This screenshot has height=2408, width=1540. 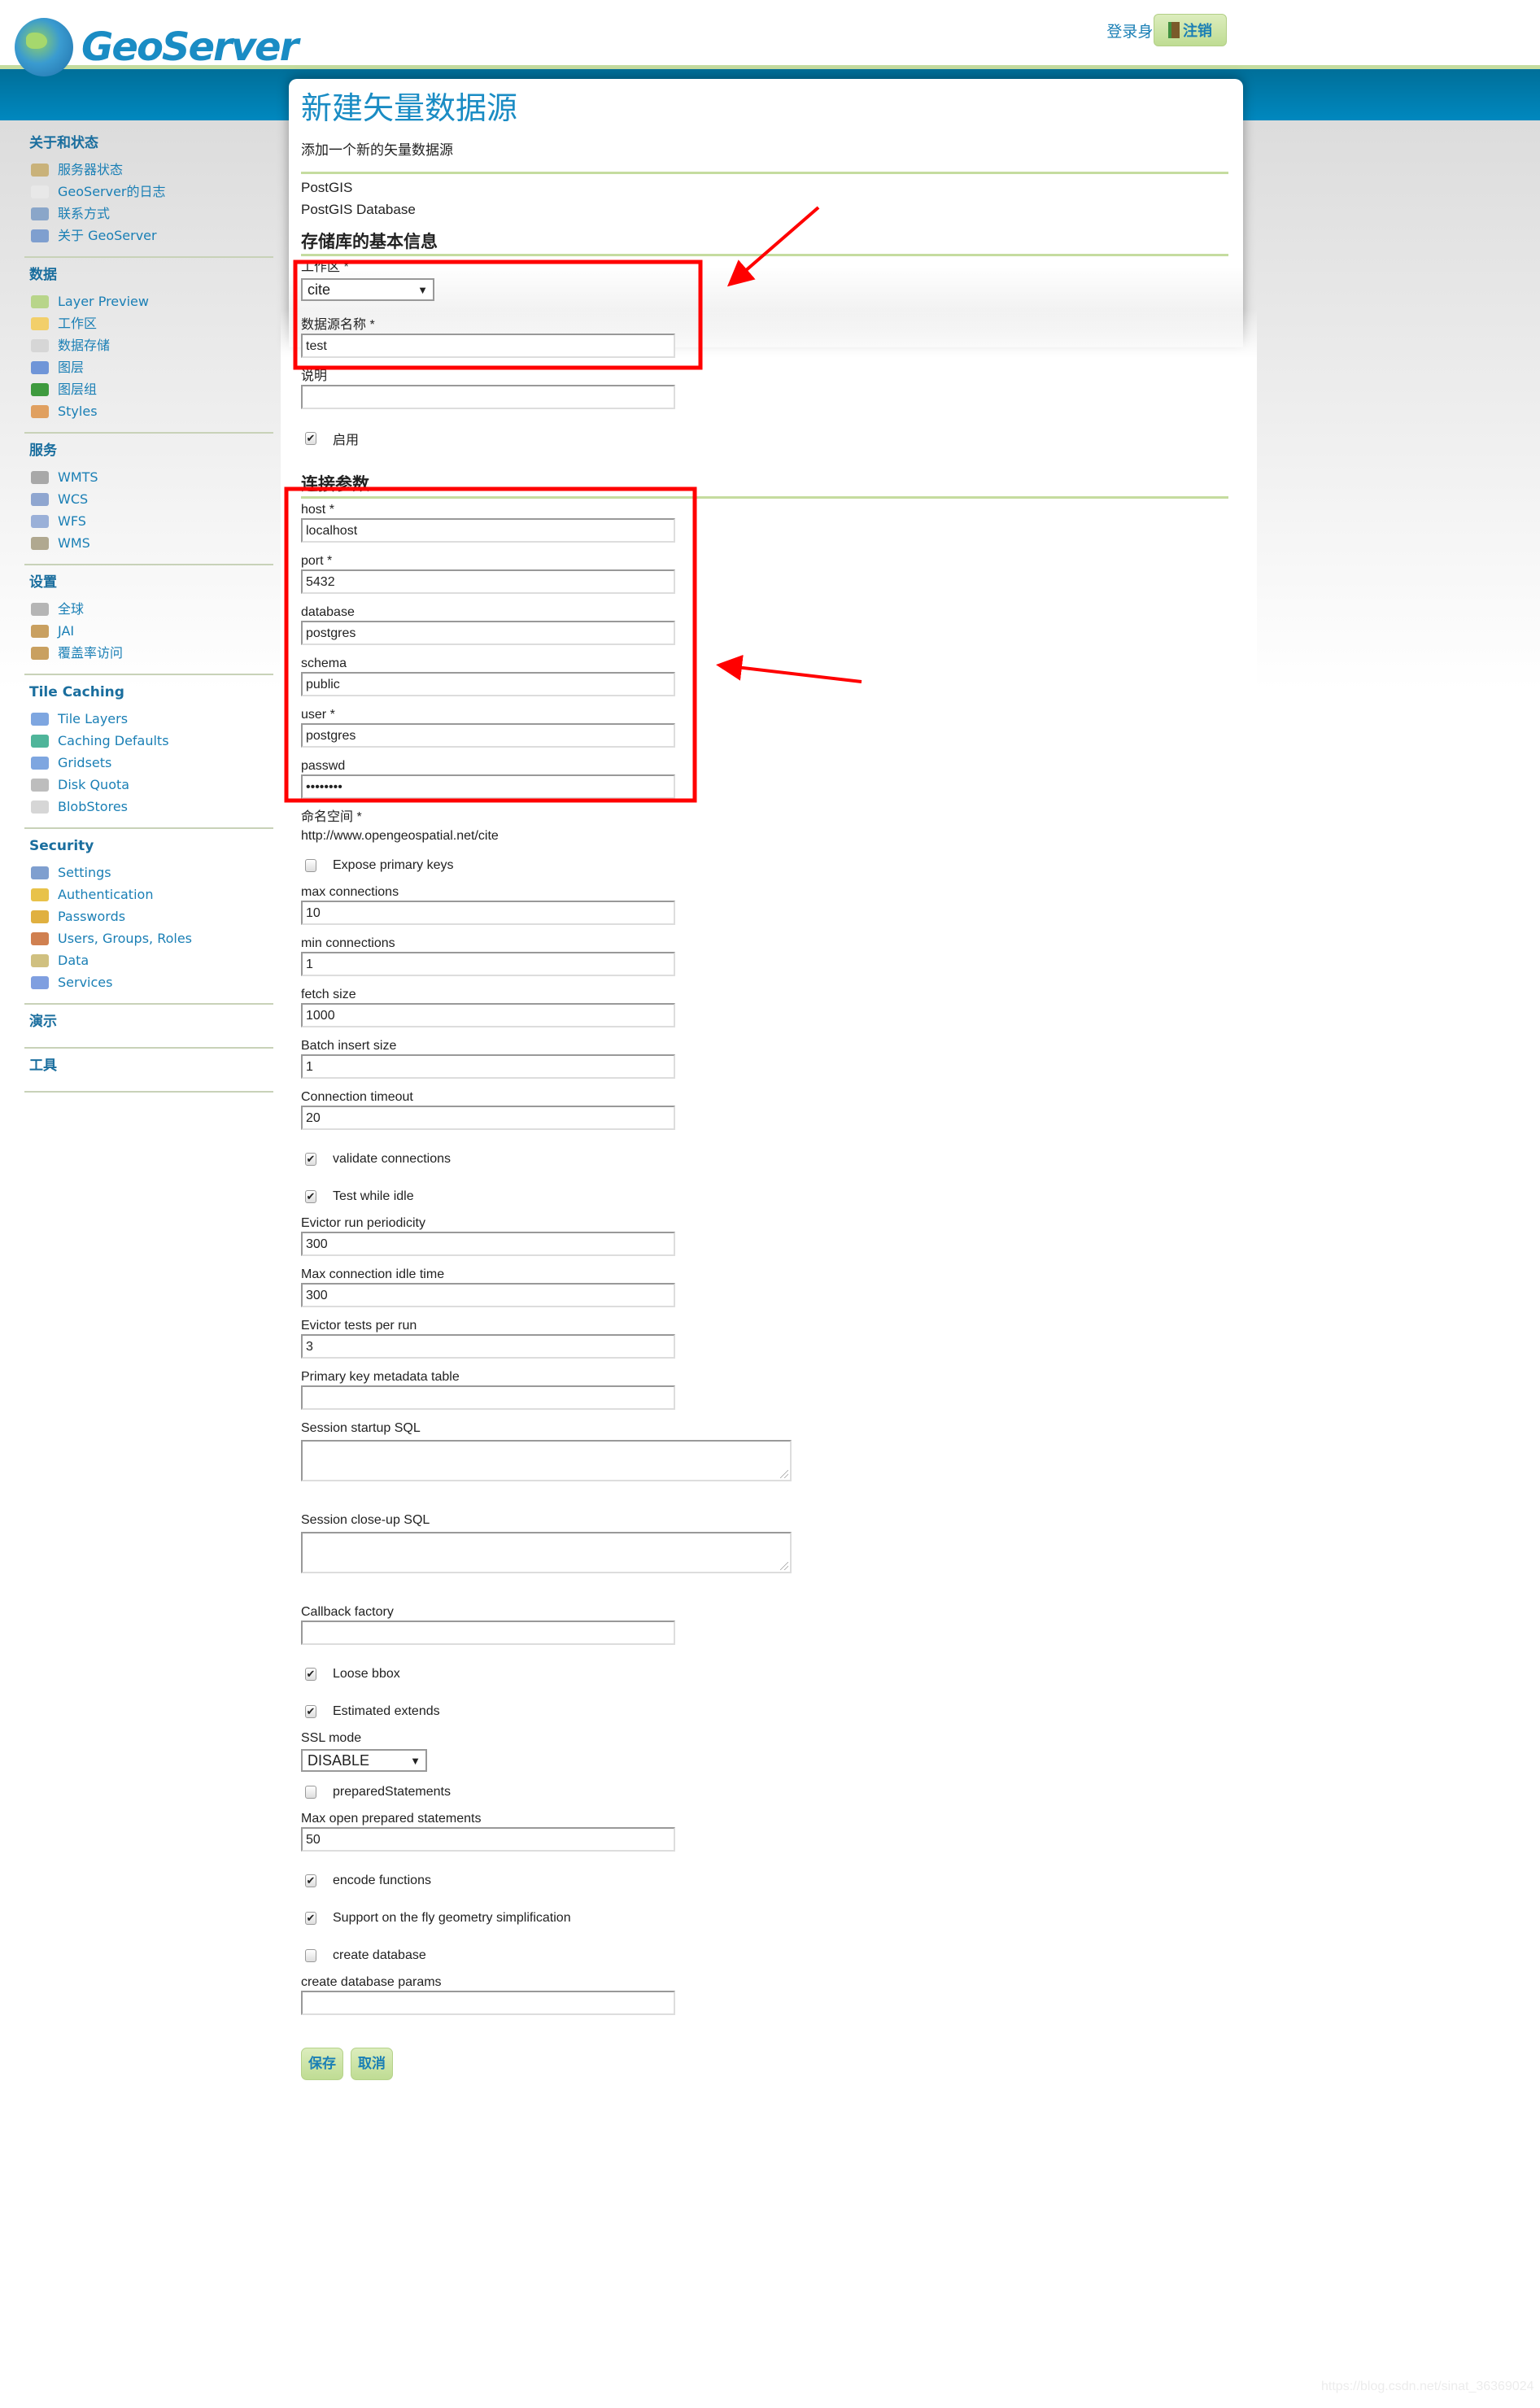 I want to click on max-idle-time-input: 300, so click(x=488, y=1295).